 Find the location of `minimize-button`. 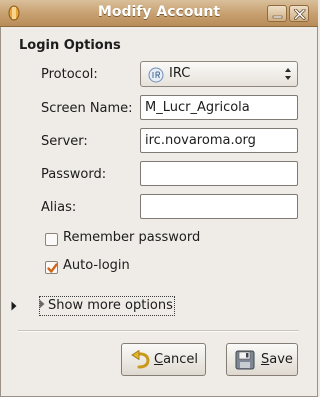

minimize-button is located at coordinates (277, 13).